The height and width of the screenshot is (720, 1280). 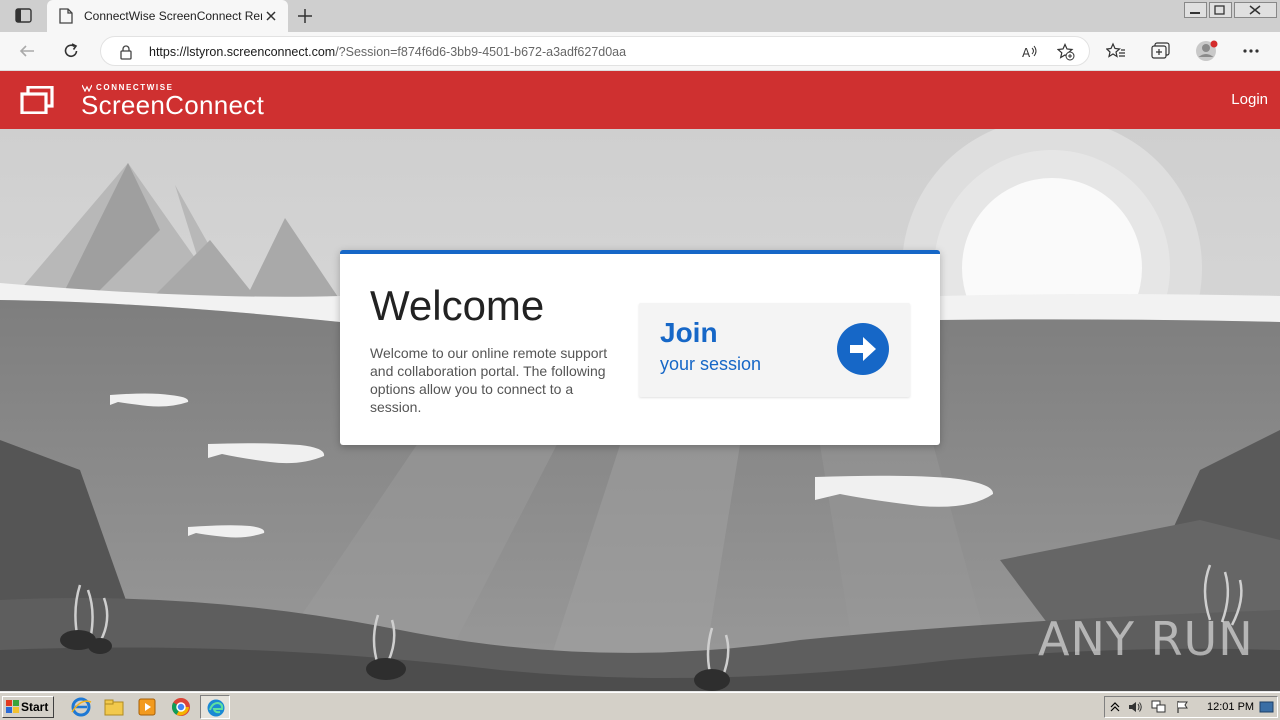 What do you see at coordinates (126, 52) in the screenshot?
I see `lock-icon` at bounding box center [126, 52].